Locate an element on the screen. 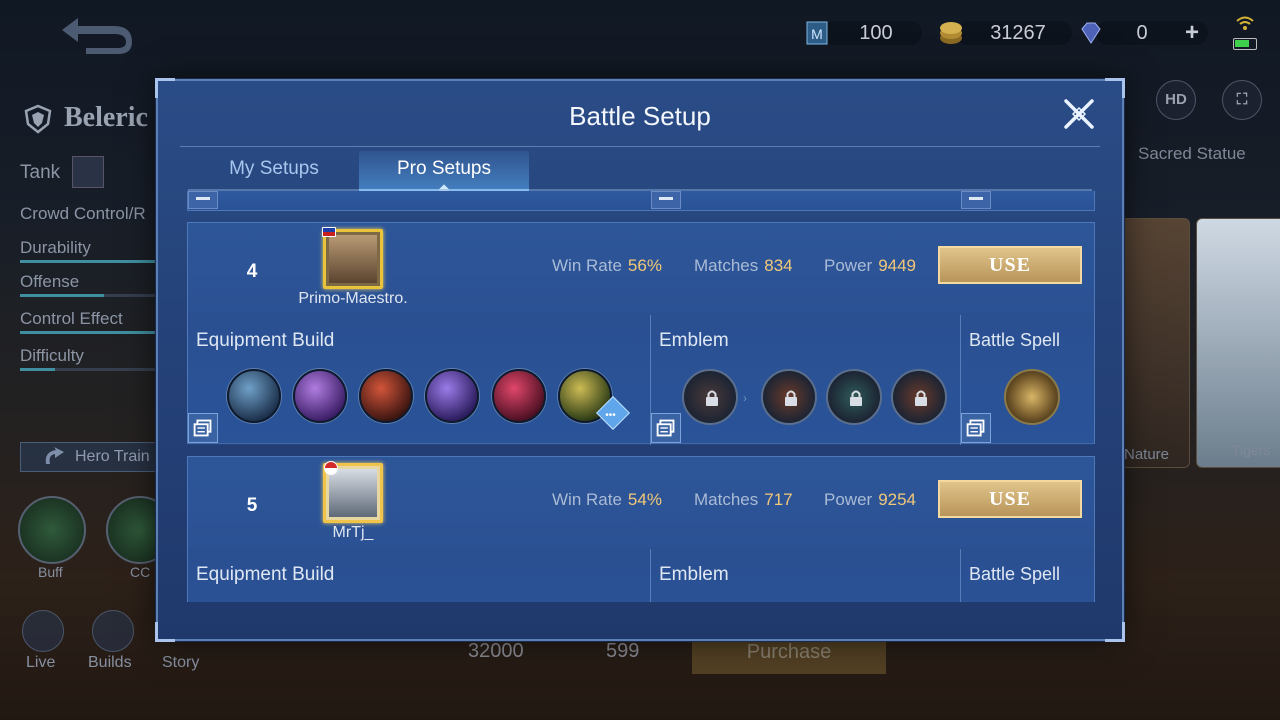  player-name: MrTj_ is located at coordinates (353, 532).